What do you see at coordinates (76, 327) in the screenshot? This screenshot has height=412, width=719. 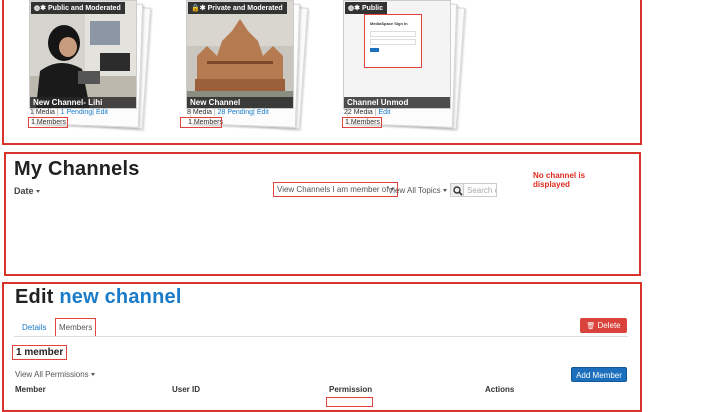 I see `tab-members: Members` at bounding box center [76, 327].